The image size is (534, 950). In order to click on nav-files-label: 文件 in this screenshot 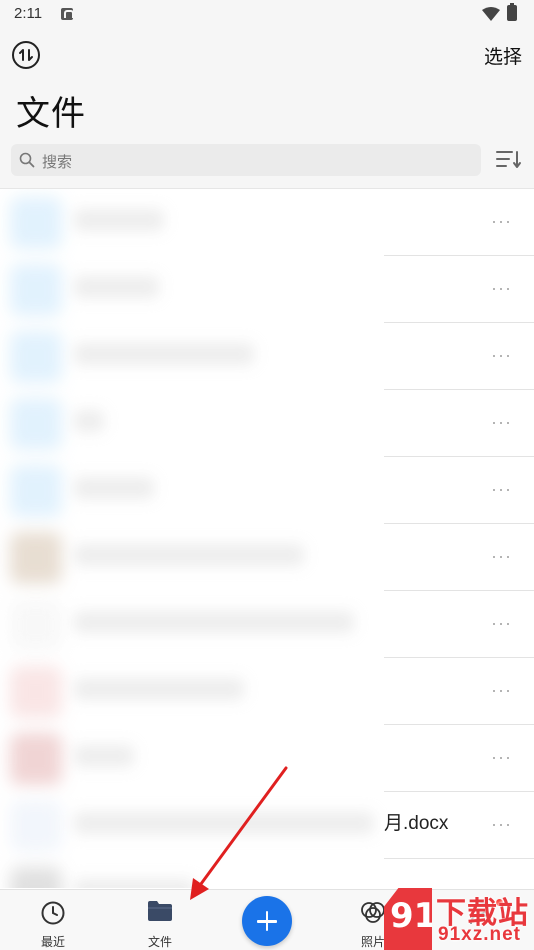, I will do `click(159, 942)`.